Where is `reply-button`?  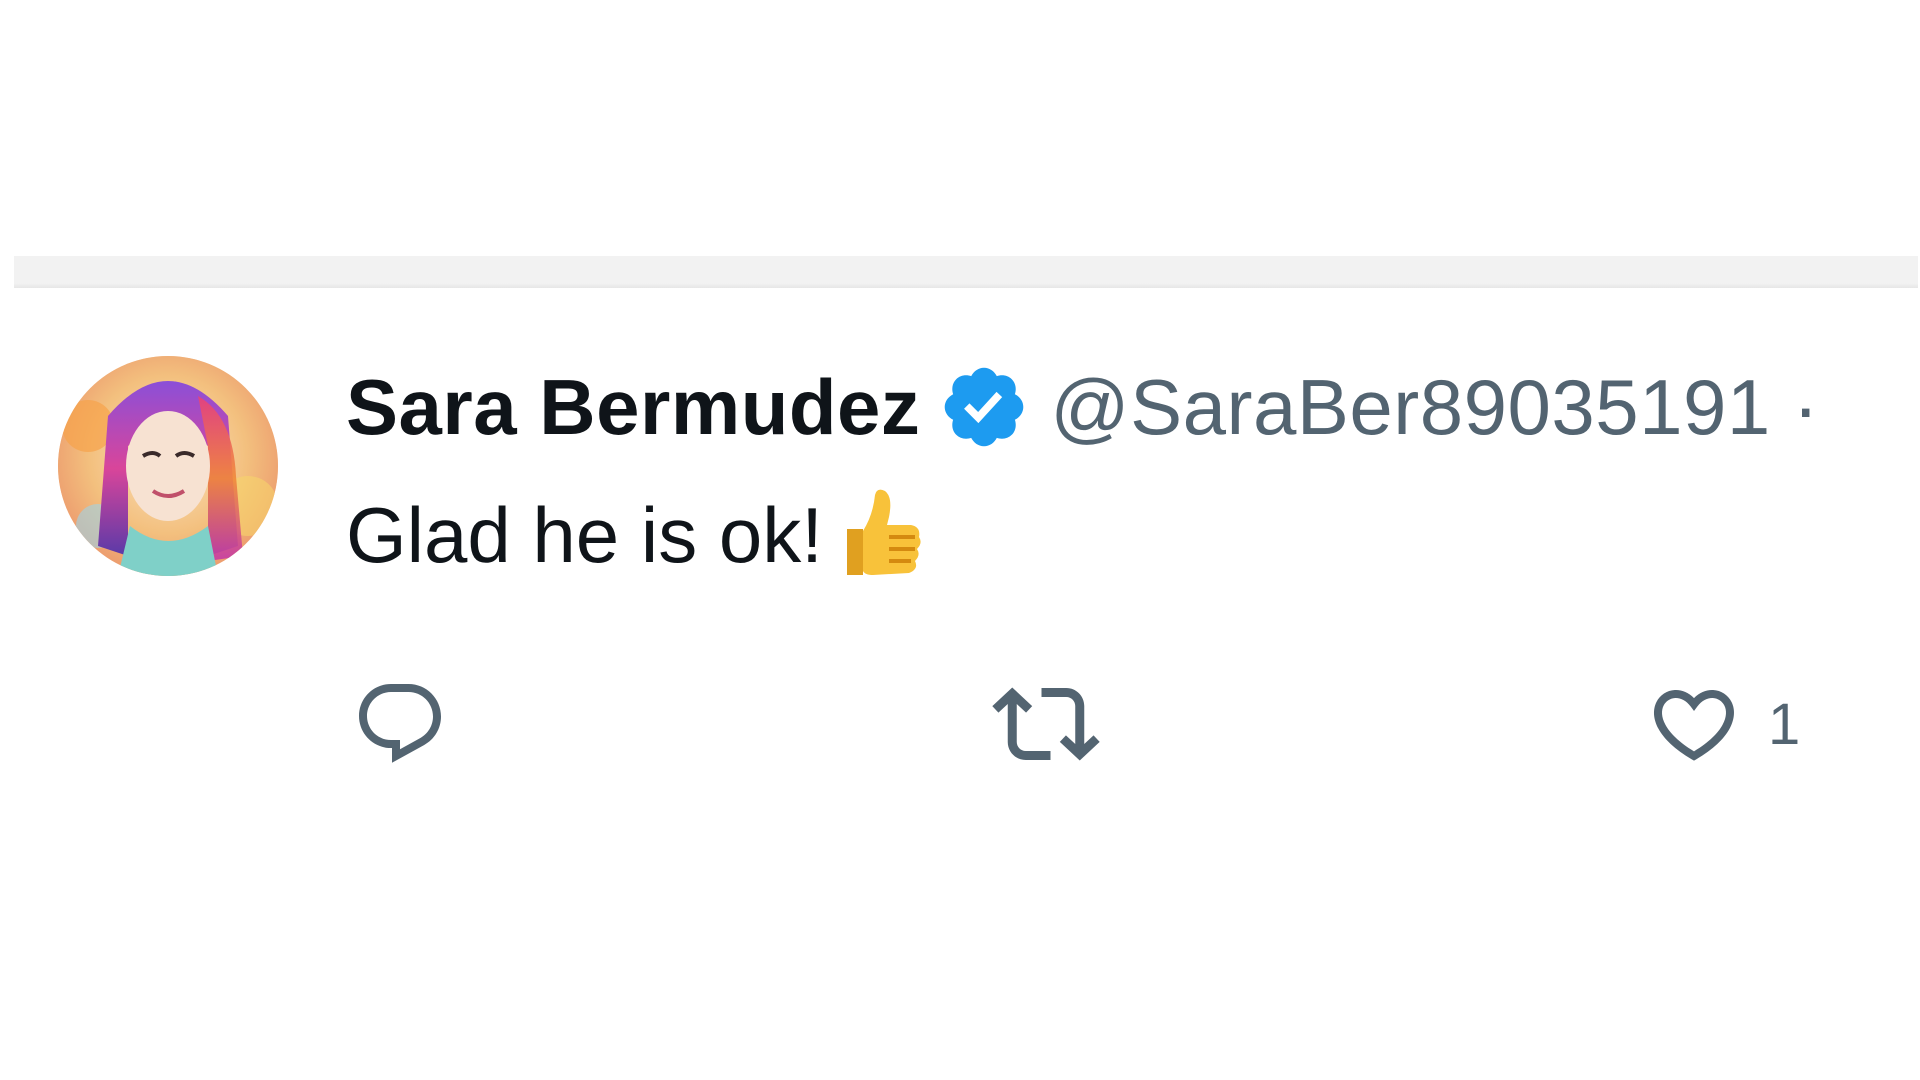 reply-button is located at coordinates (400, 724).